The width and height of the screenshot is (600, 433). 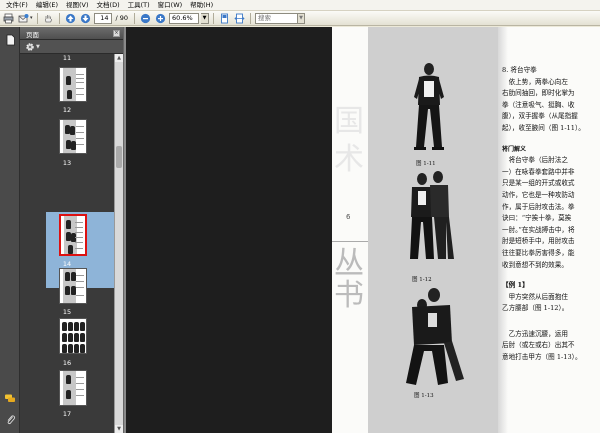 What do you see at coordinates (10, 230) in the screenshot?
I see `navigation-strip` at bounding box center [10, 230].